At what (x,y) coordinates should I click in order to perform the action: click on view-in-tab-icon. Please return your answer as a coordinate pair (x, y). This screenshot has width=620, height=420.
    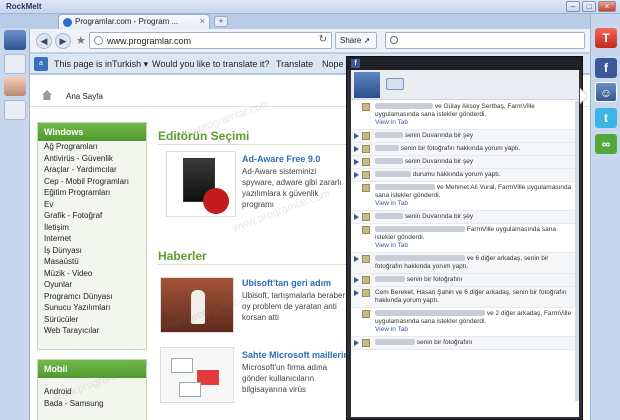
    Looking at the image, I should click on (395, 84).